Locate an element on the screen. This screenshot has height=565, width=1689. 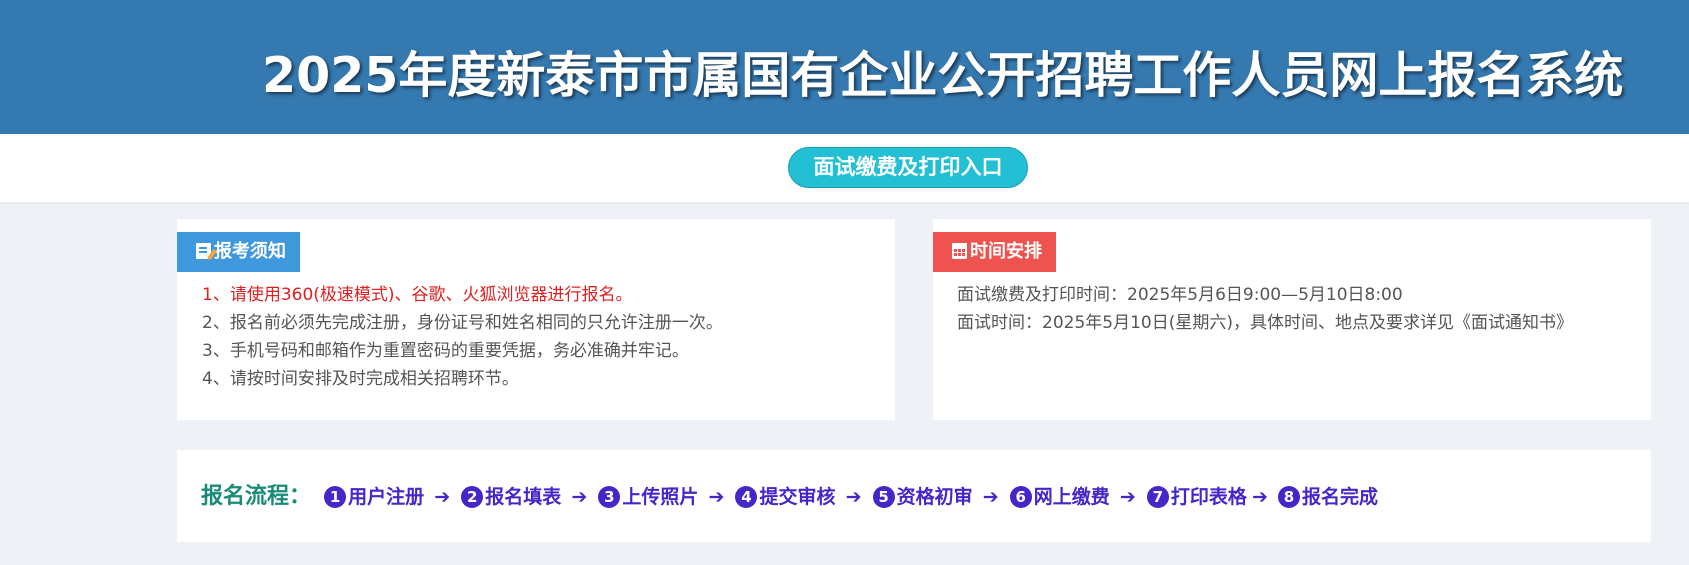
step-number: 1 is located at coordinates (335, 496).